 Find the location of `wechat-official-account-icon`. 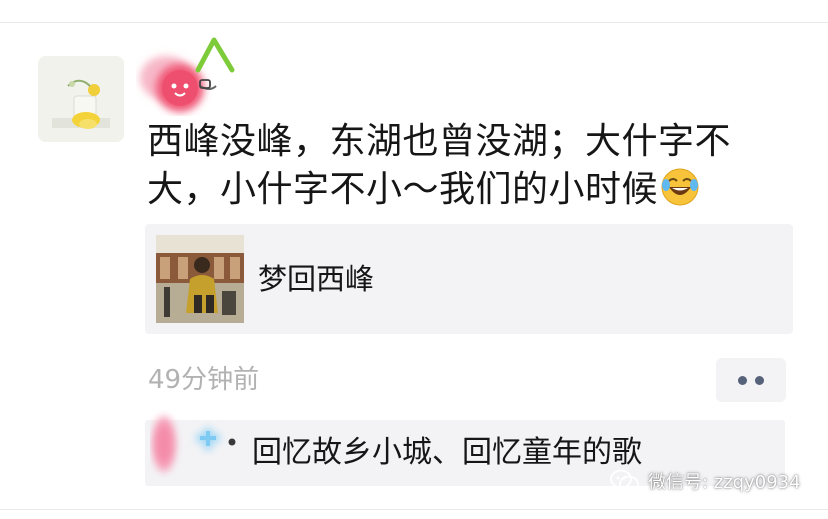

wechat-official-account-icon is located at coordinates (624, 481).